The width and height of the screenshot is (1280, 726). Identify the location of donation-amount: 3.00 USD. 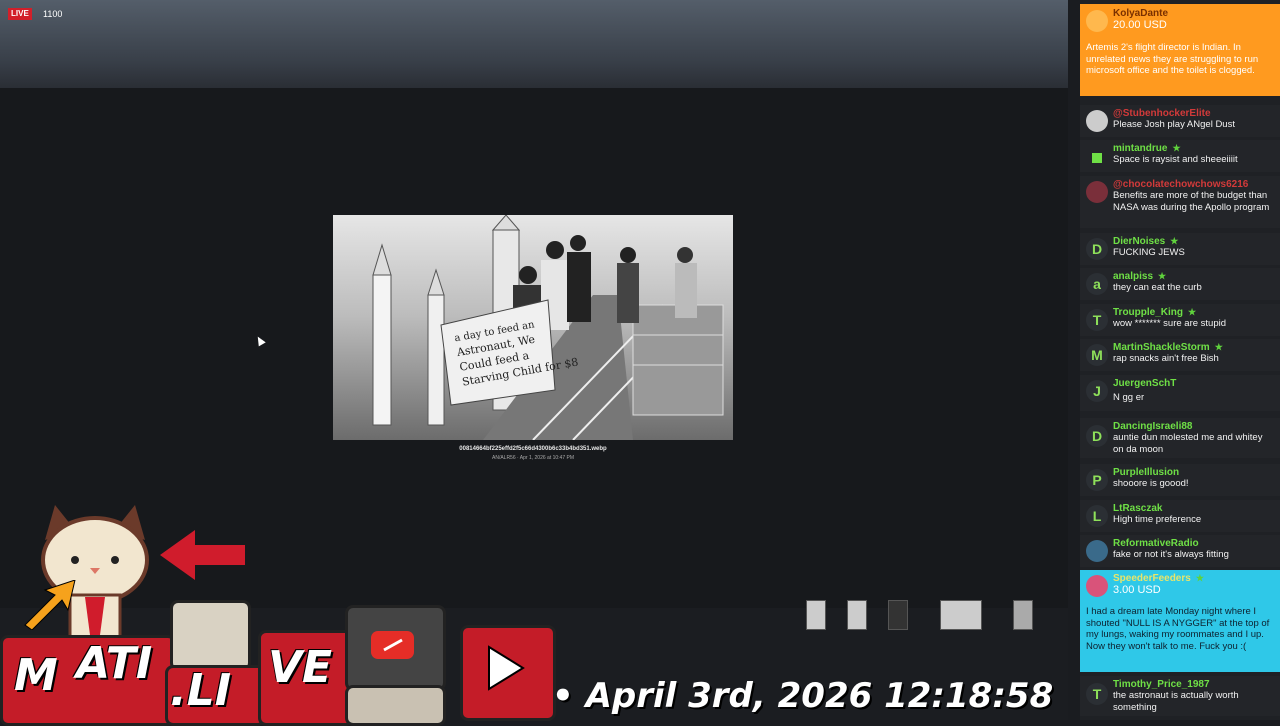
(1137, 590).